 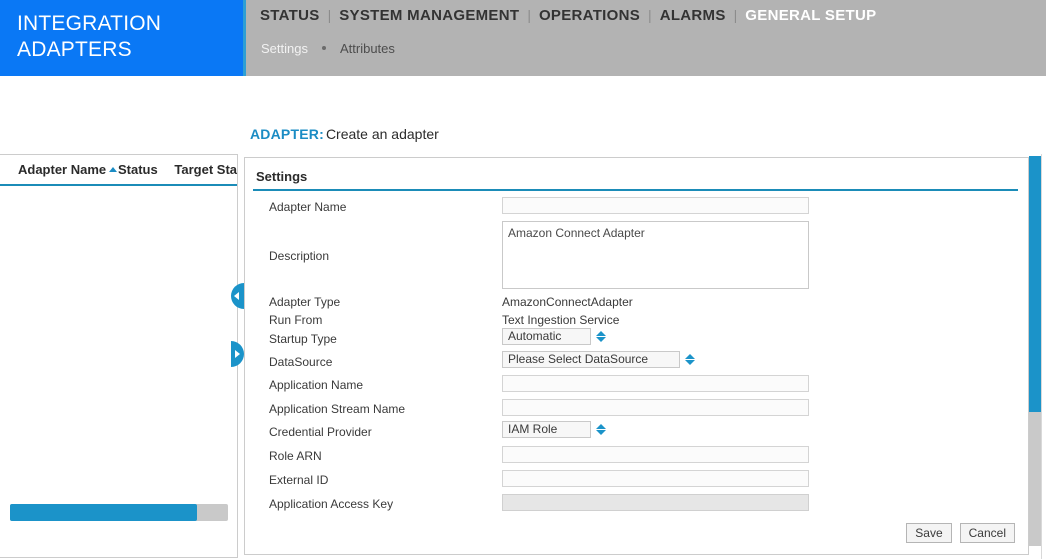 I want to click on application-stream-name-input, so click(x=655, y=407).